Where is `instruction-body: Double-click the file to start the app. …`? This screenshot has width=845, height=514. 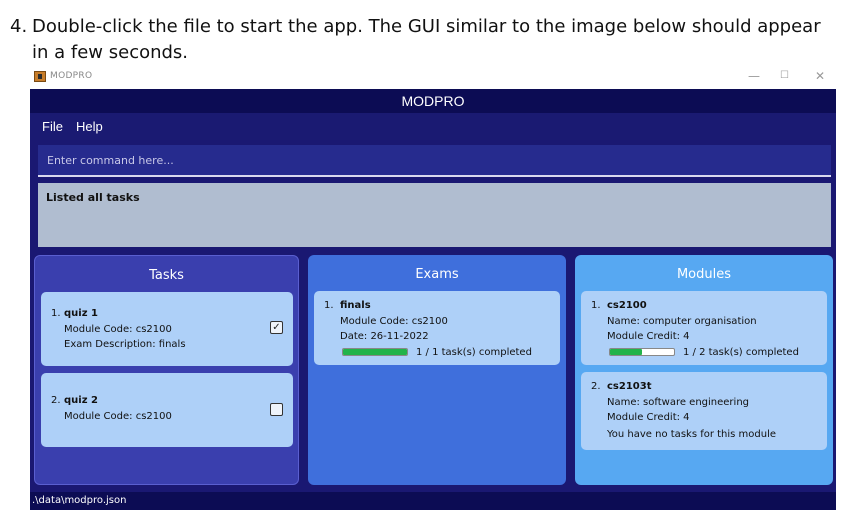
instruction-body: Double-click the file to start the app. … is located at coordinates (426, 39).